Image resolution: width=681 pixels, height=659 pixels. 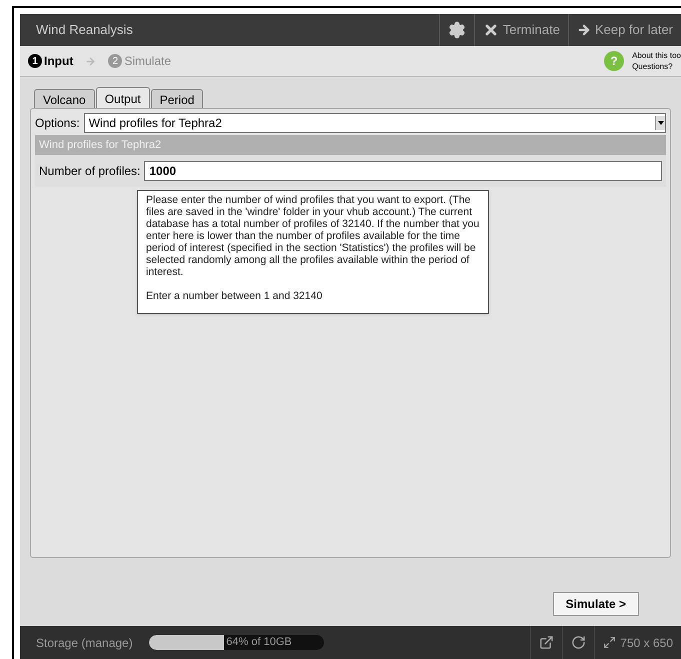 I want to click on tab: Period, so click(x=177, y=99).